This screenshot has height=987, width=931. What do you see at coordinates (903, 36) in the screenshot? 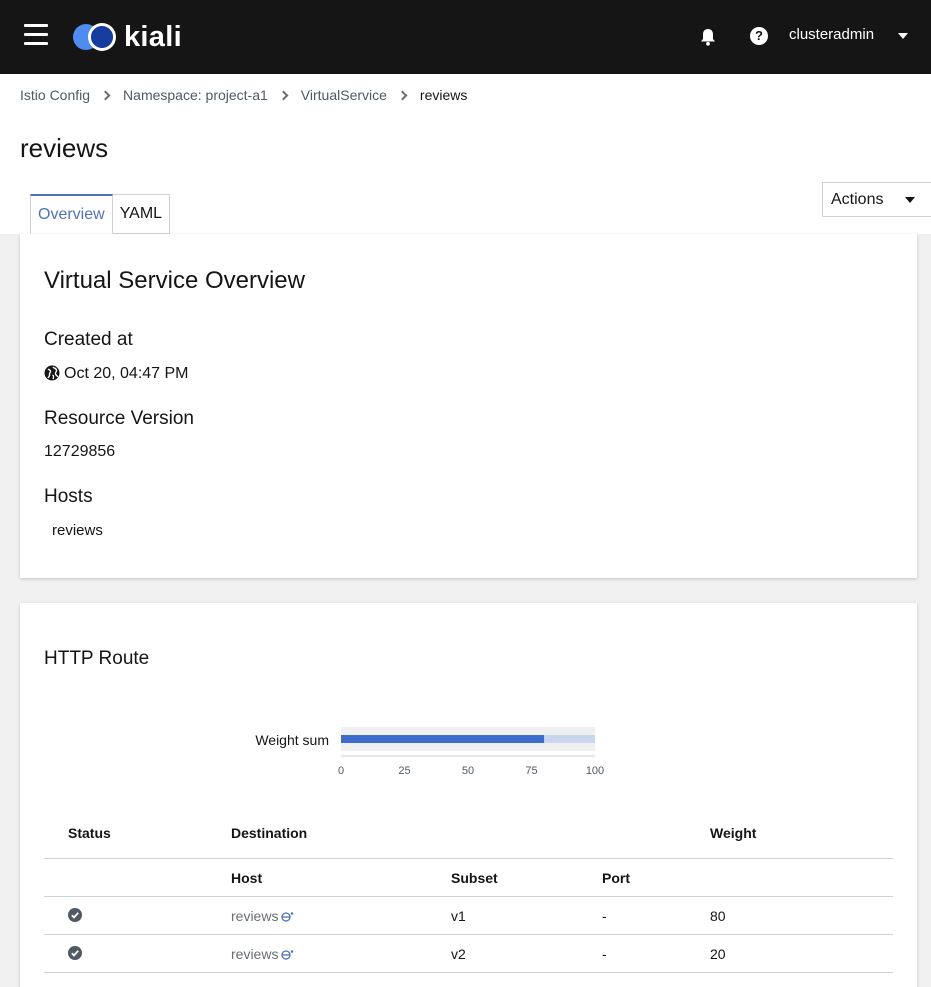
I see `user-menu-caret-icon` at bounding box center [903, 36].